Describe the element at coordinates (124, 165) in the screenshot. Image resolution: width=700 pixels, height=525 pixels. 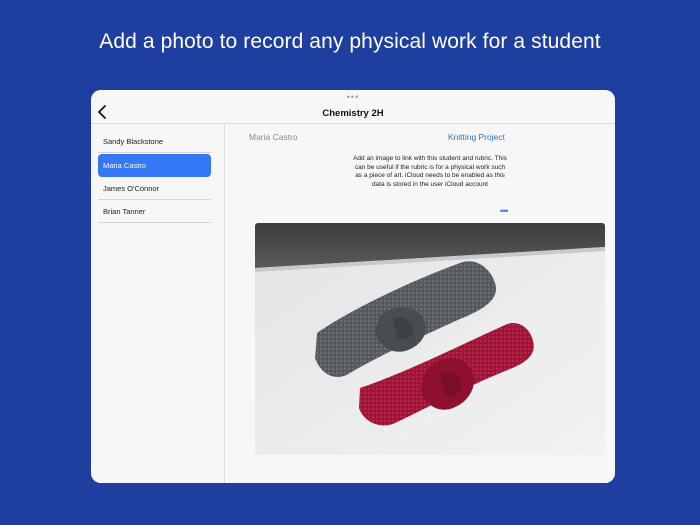
I see `sidebar-item-label: Maria Castro` at that location.